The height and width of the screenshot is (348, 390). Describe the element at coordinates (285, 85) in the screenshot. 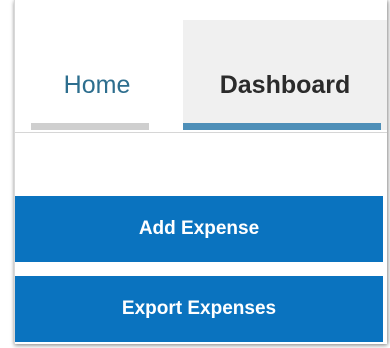

I see `tab-dashboard-label: Dashboard` at that location.